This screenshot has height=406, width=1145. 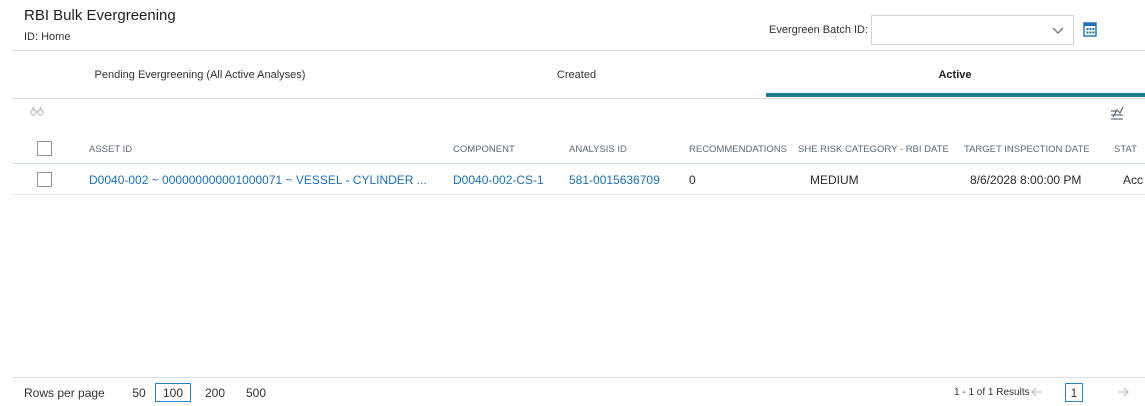 What do you see at coordinates (741, 149) in the screenshot?
I see `column-header-recommendations: RECOMMENDATIONS` at bounding box center [741, 149].